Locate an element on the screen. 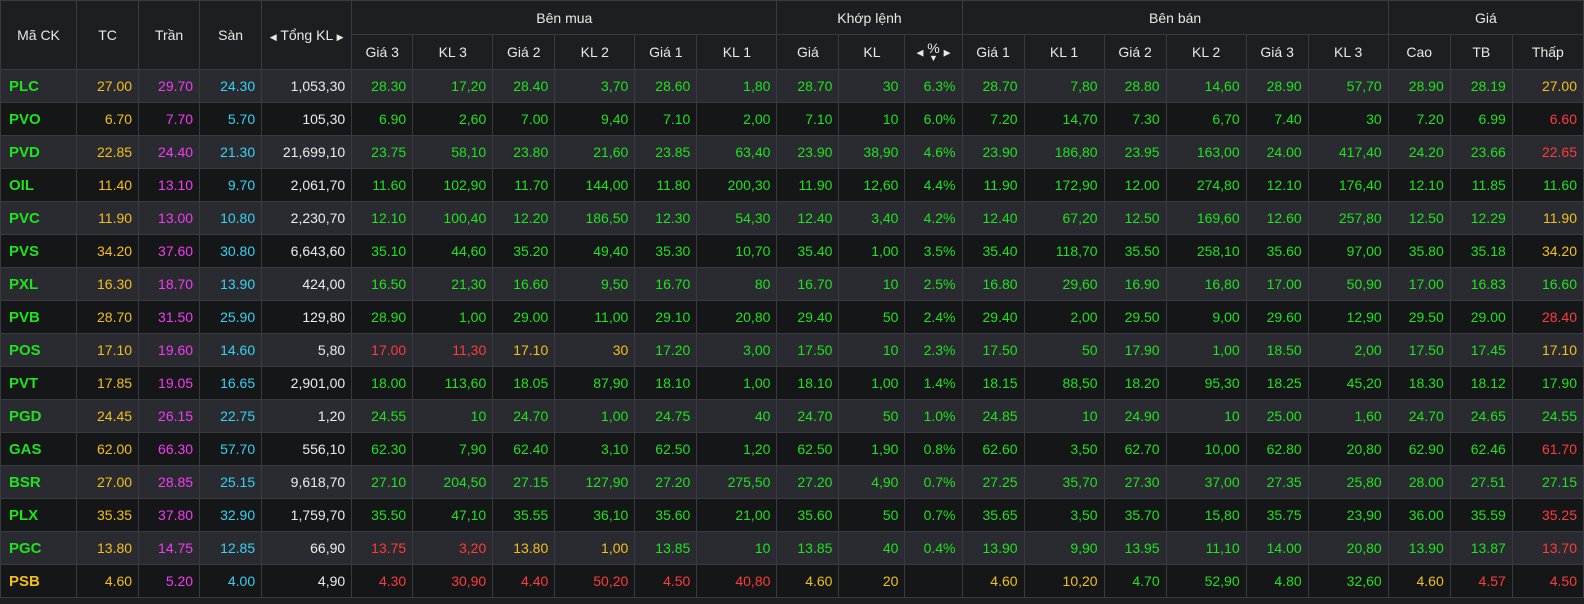 Image resolution: width=1584 pixels, height=604 pixels. sell-vol2-cell: 274,80 is located at coordinates (1206, 185).